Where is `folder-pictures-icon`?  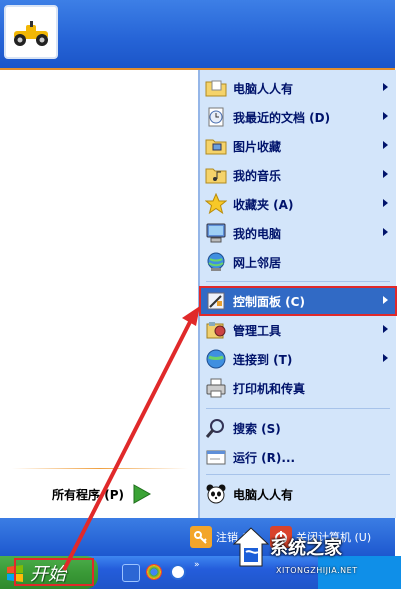 folder-pictures-icon is located at coordinates (216, 146).